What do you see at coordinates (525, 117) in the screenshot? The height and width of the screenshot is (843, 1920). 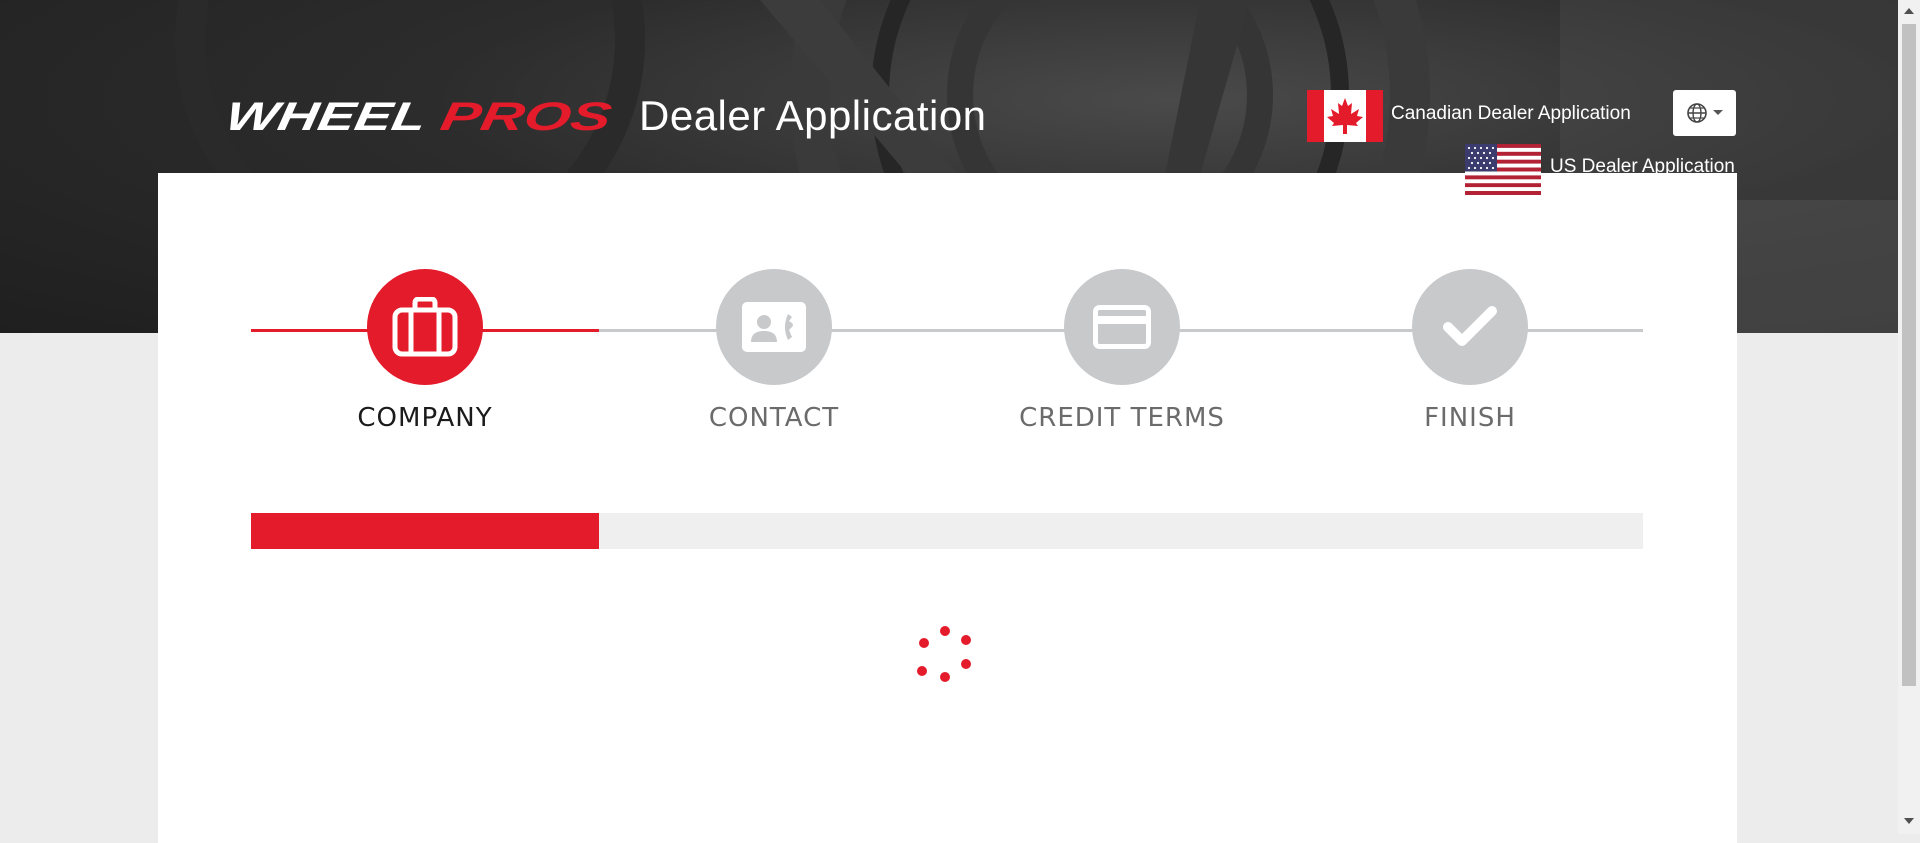 I see `svg-text: PROS` at bounding box center [525, 117].